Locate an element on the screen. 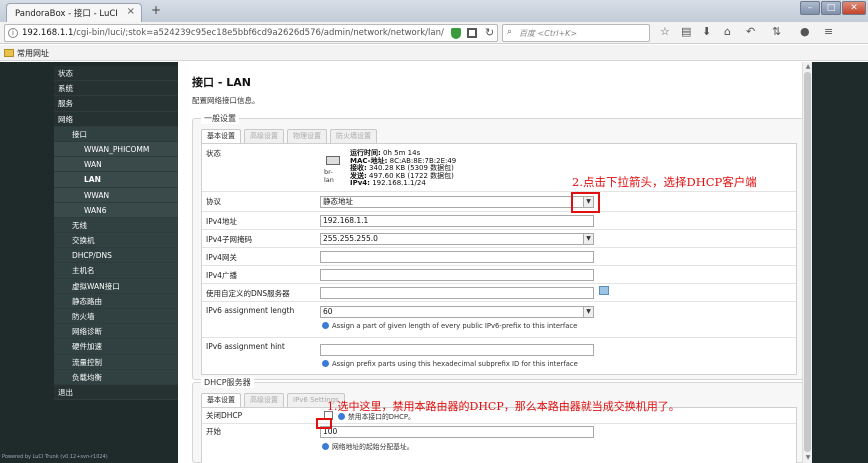 This screenshot has width=868, height=463. dhcp-panel: 关闭DHCP 禁用本接口的DHCP。 开始 100 网络地址的起始分配基址。 is located at coordinates (499, 435).